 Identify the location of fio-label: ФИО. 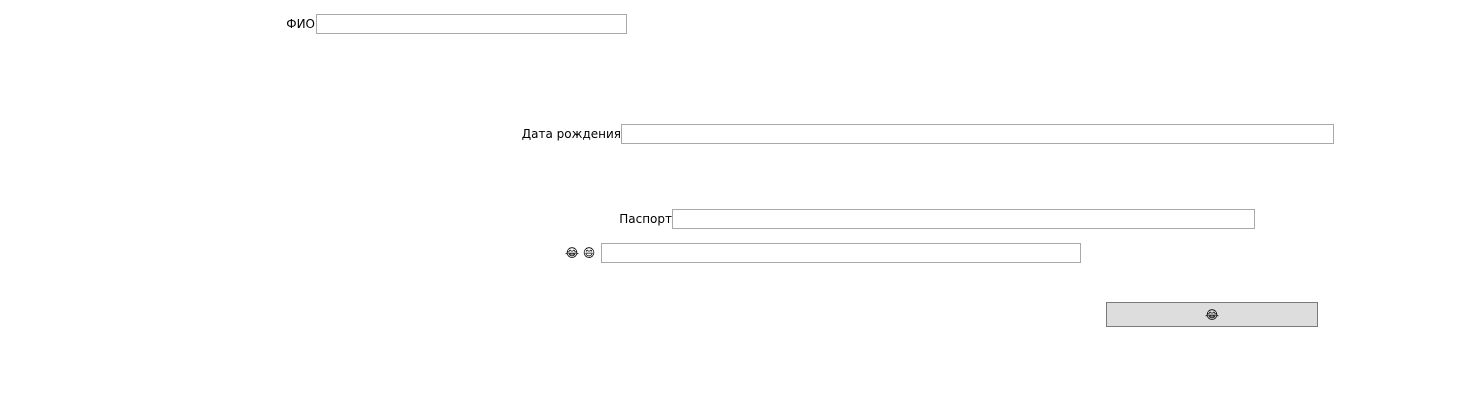
(300, 24).